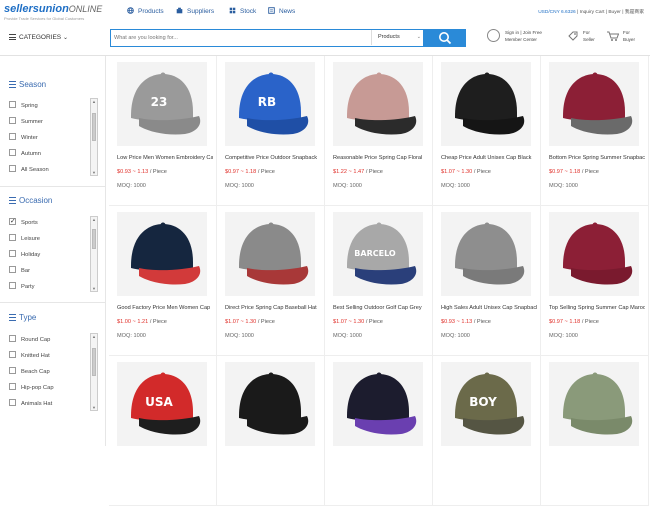  Describe the element at coordinates (592, 12) in the screenshot. I see `inquiry-cart-link: Inquiry Cart` at that location.